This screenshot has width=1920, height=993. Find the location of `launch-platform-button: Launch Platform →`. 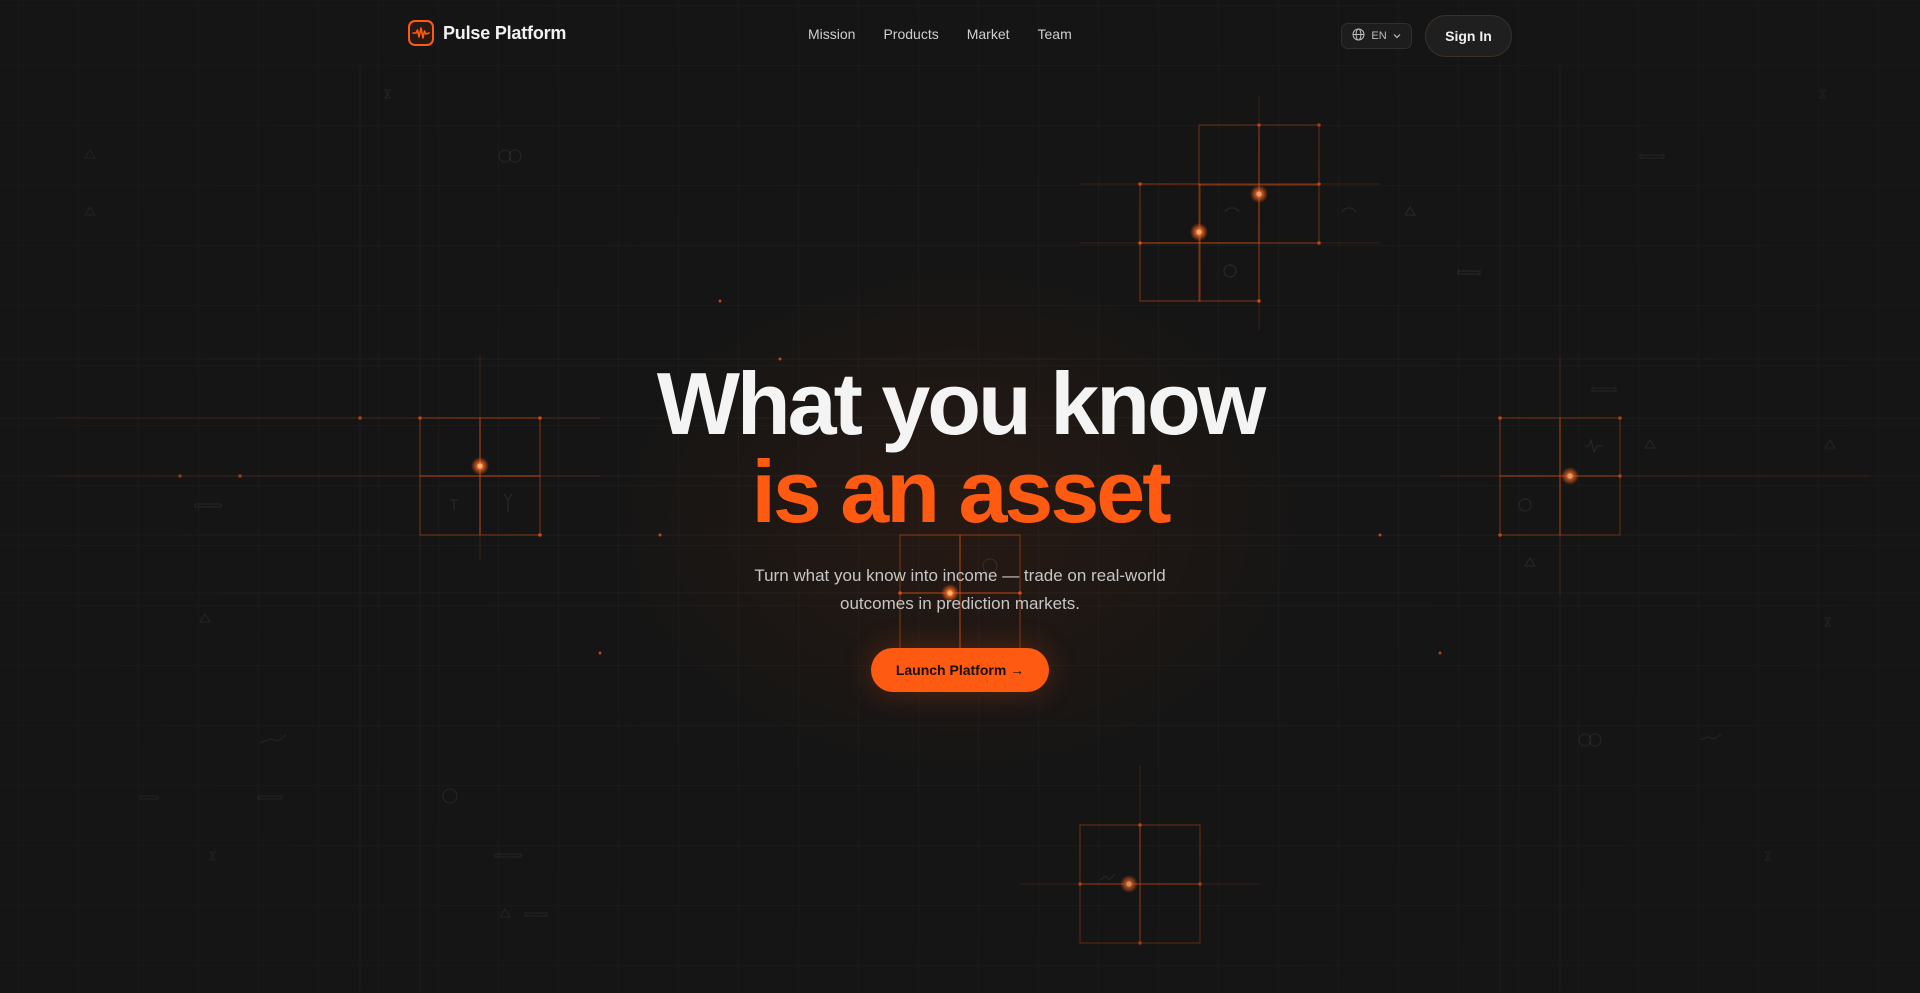

launch-platform-button: Launch Platform → is located at coordinates (960, 670).